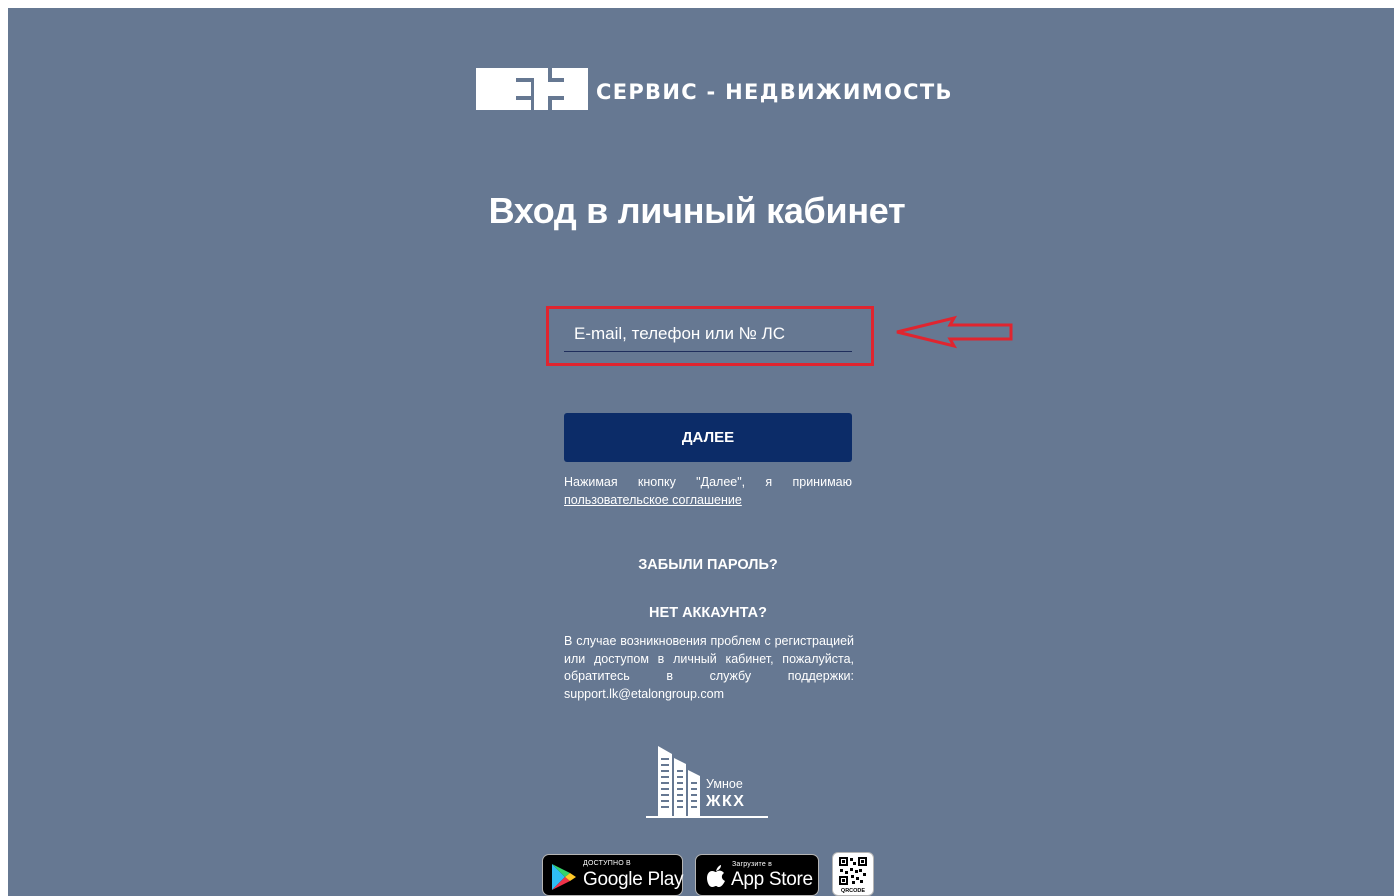 The height and width of the screenshot is (896, 1394). Describe the element at coordinates (724, 784) in the screenshot. I see `smart-logo-line1: Умное` at that location.